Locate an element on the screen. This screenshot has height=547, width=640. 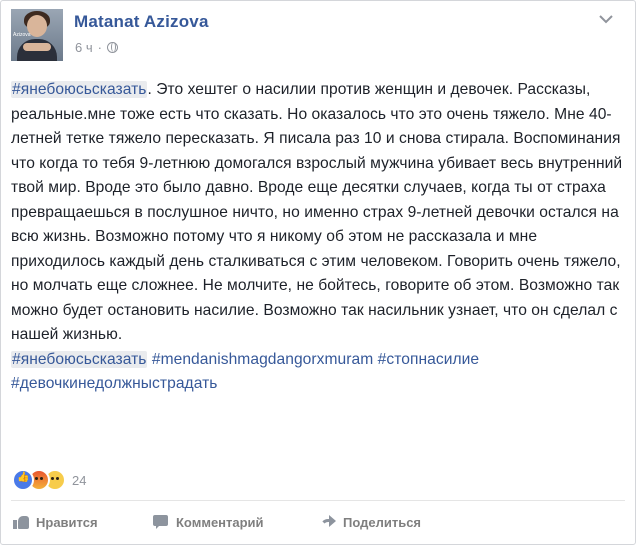
avatar: Azizova is located at coordinates (37, 35).